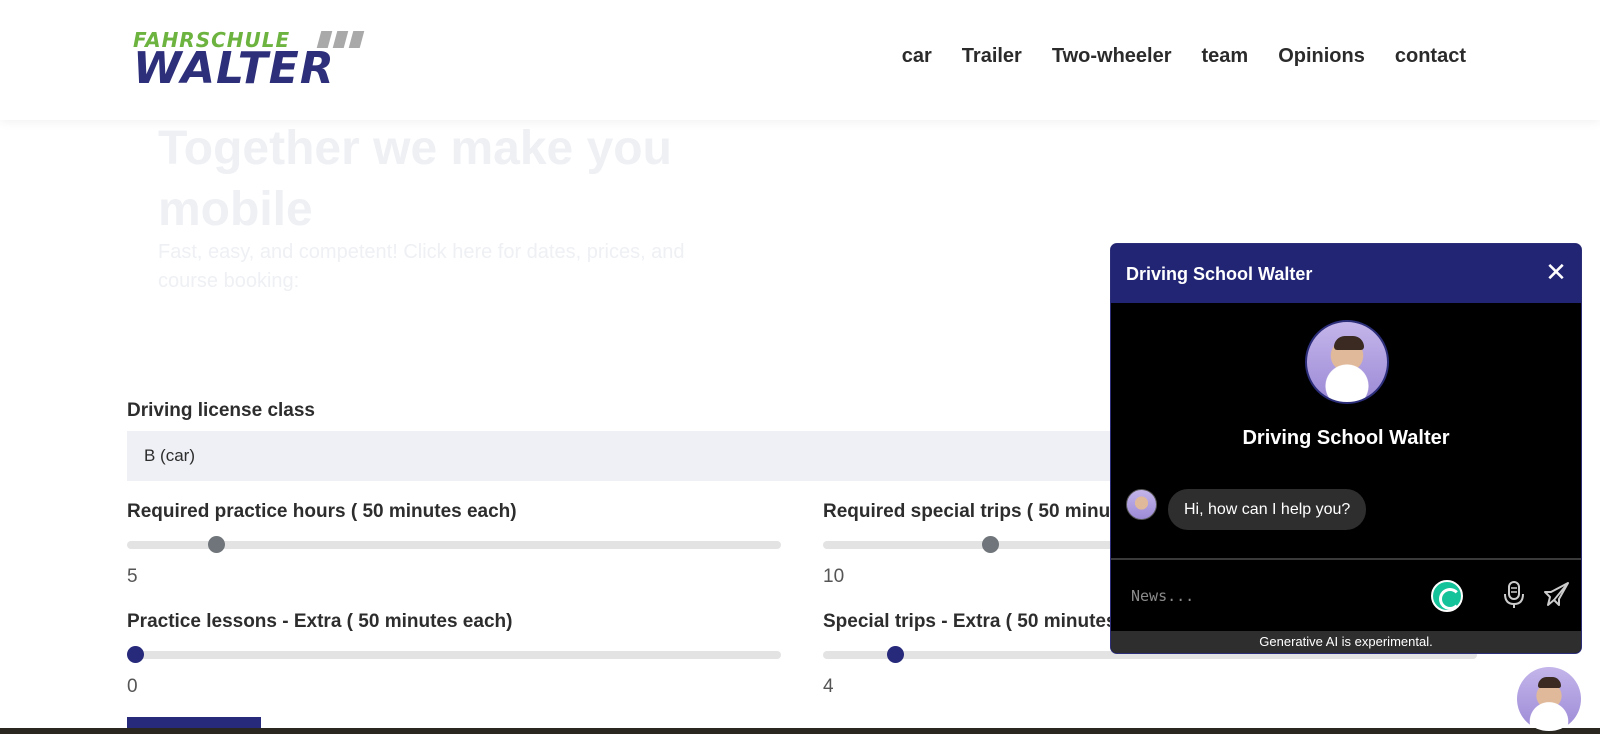 The image size is (1600, 734). Describe the element at coordinates (828, 686) in the screenshot. I see `extra-special-value: 4` at that location.